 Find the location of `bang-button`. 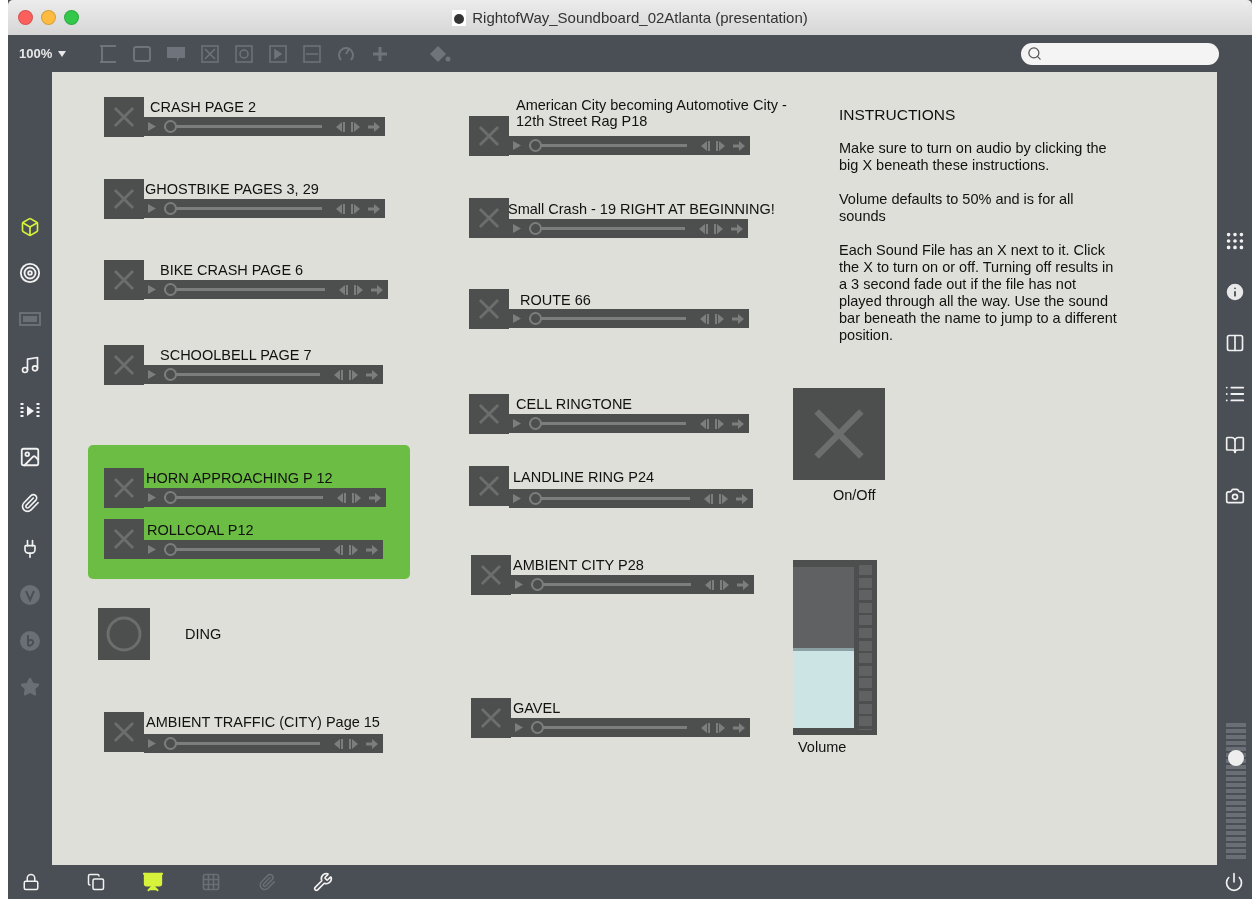

bang-button is located at coordinates (124, 634).